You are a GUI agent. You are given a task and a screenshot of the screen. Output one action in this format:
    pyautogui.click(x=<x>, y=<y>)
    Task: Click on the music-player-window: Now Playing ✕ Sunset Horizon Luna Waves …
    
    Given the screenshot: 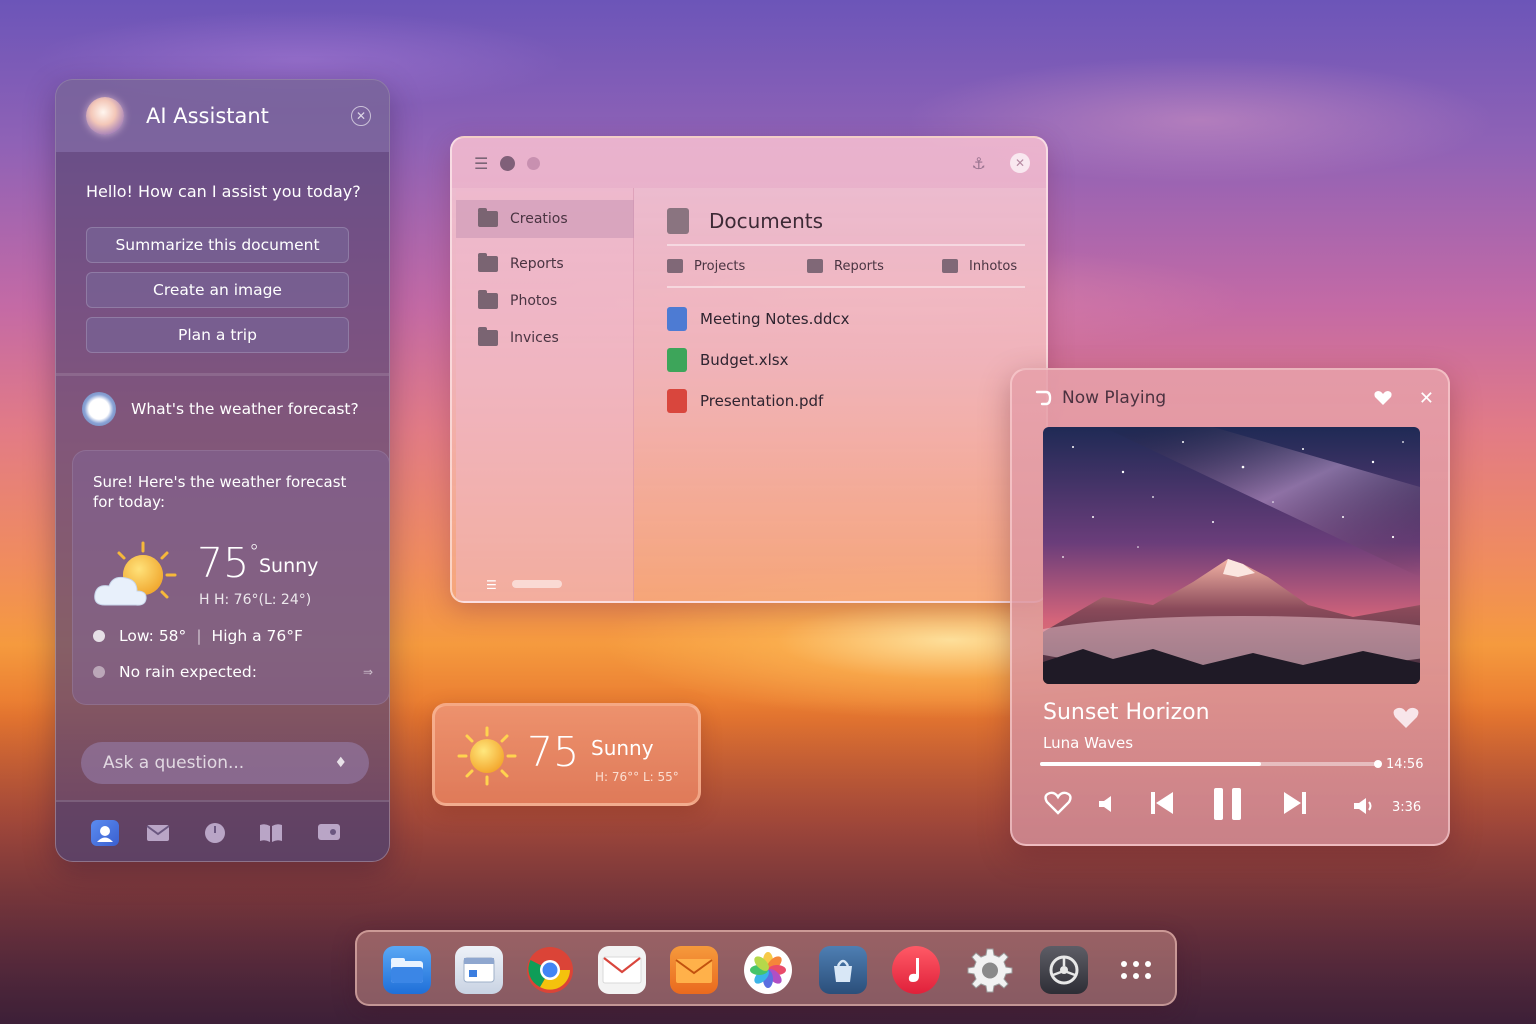 What is the action you would take?
    pyautogui.click(x=1230, y=607)
    